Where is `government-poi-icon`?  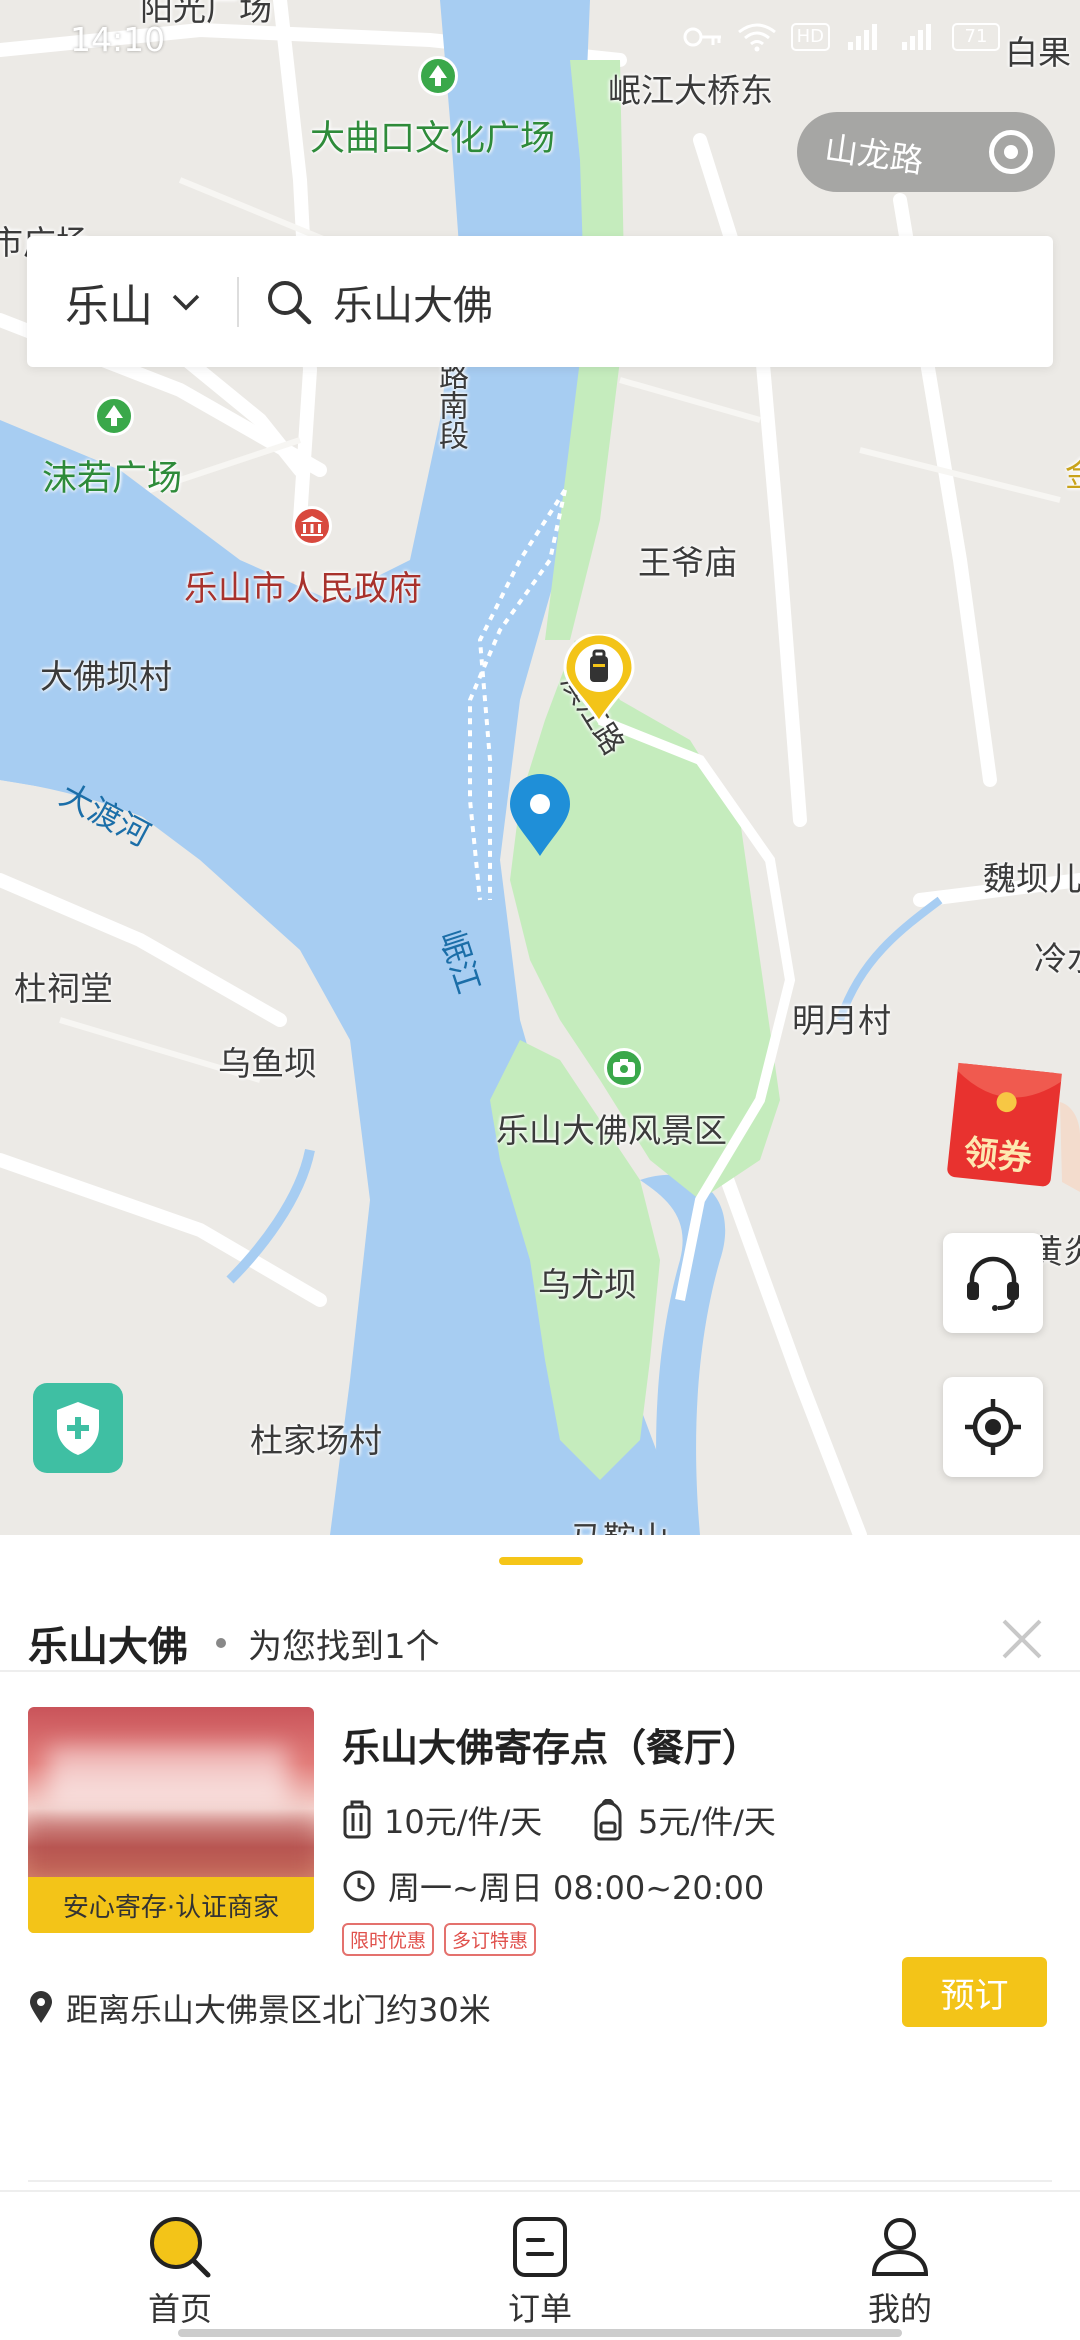 government-poi-icon is located at coordinates (312, 526).